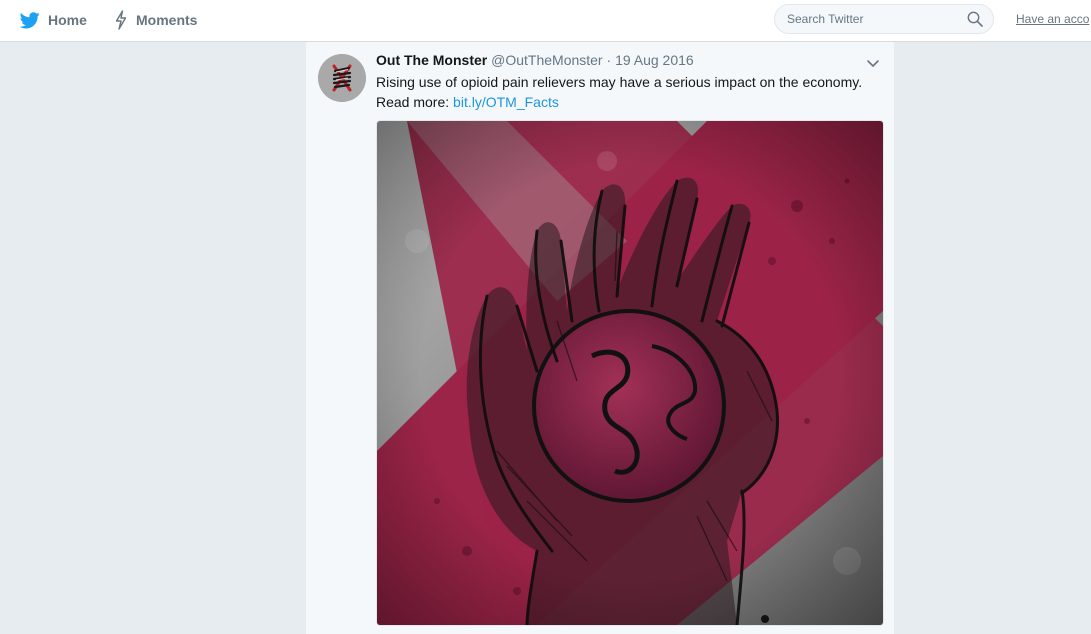 The image size is (1091, 634). What do you see at coordinates (872, 19) in the screenshot?
I see `search-input` at bounding box center [872, 19].